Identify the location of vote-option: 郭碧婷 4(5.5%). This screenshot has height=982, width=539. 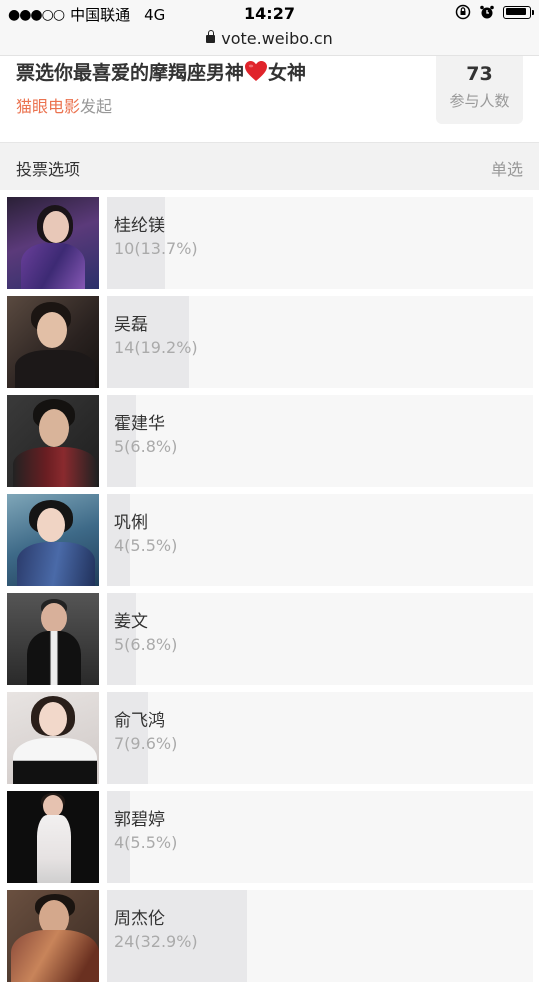
(269, 833).